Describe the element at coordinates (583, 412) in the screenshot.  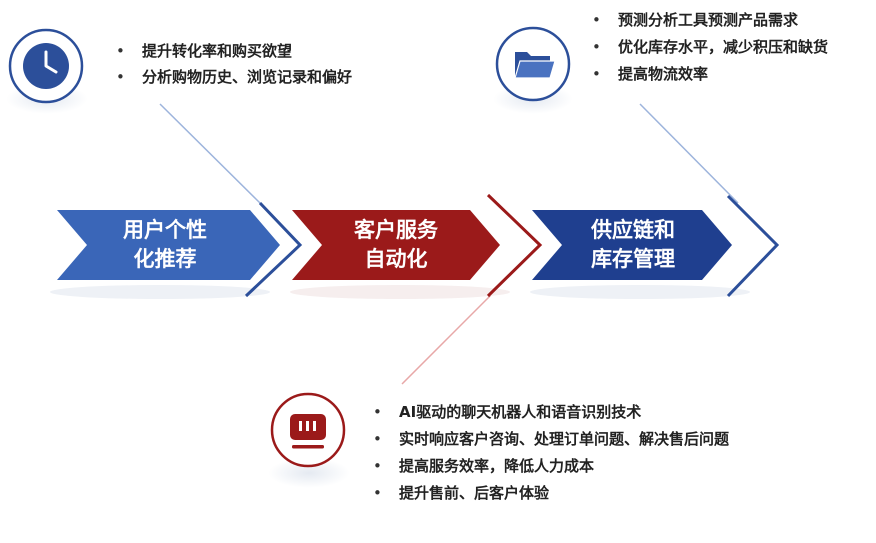
I see `list-item: AI驱动的聊天机器人和语音识别技术` at that location.